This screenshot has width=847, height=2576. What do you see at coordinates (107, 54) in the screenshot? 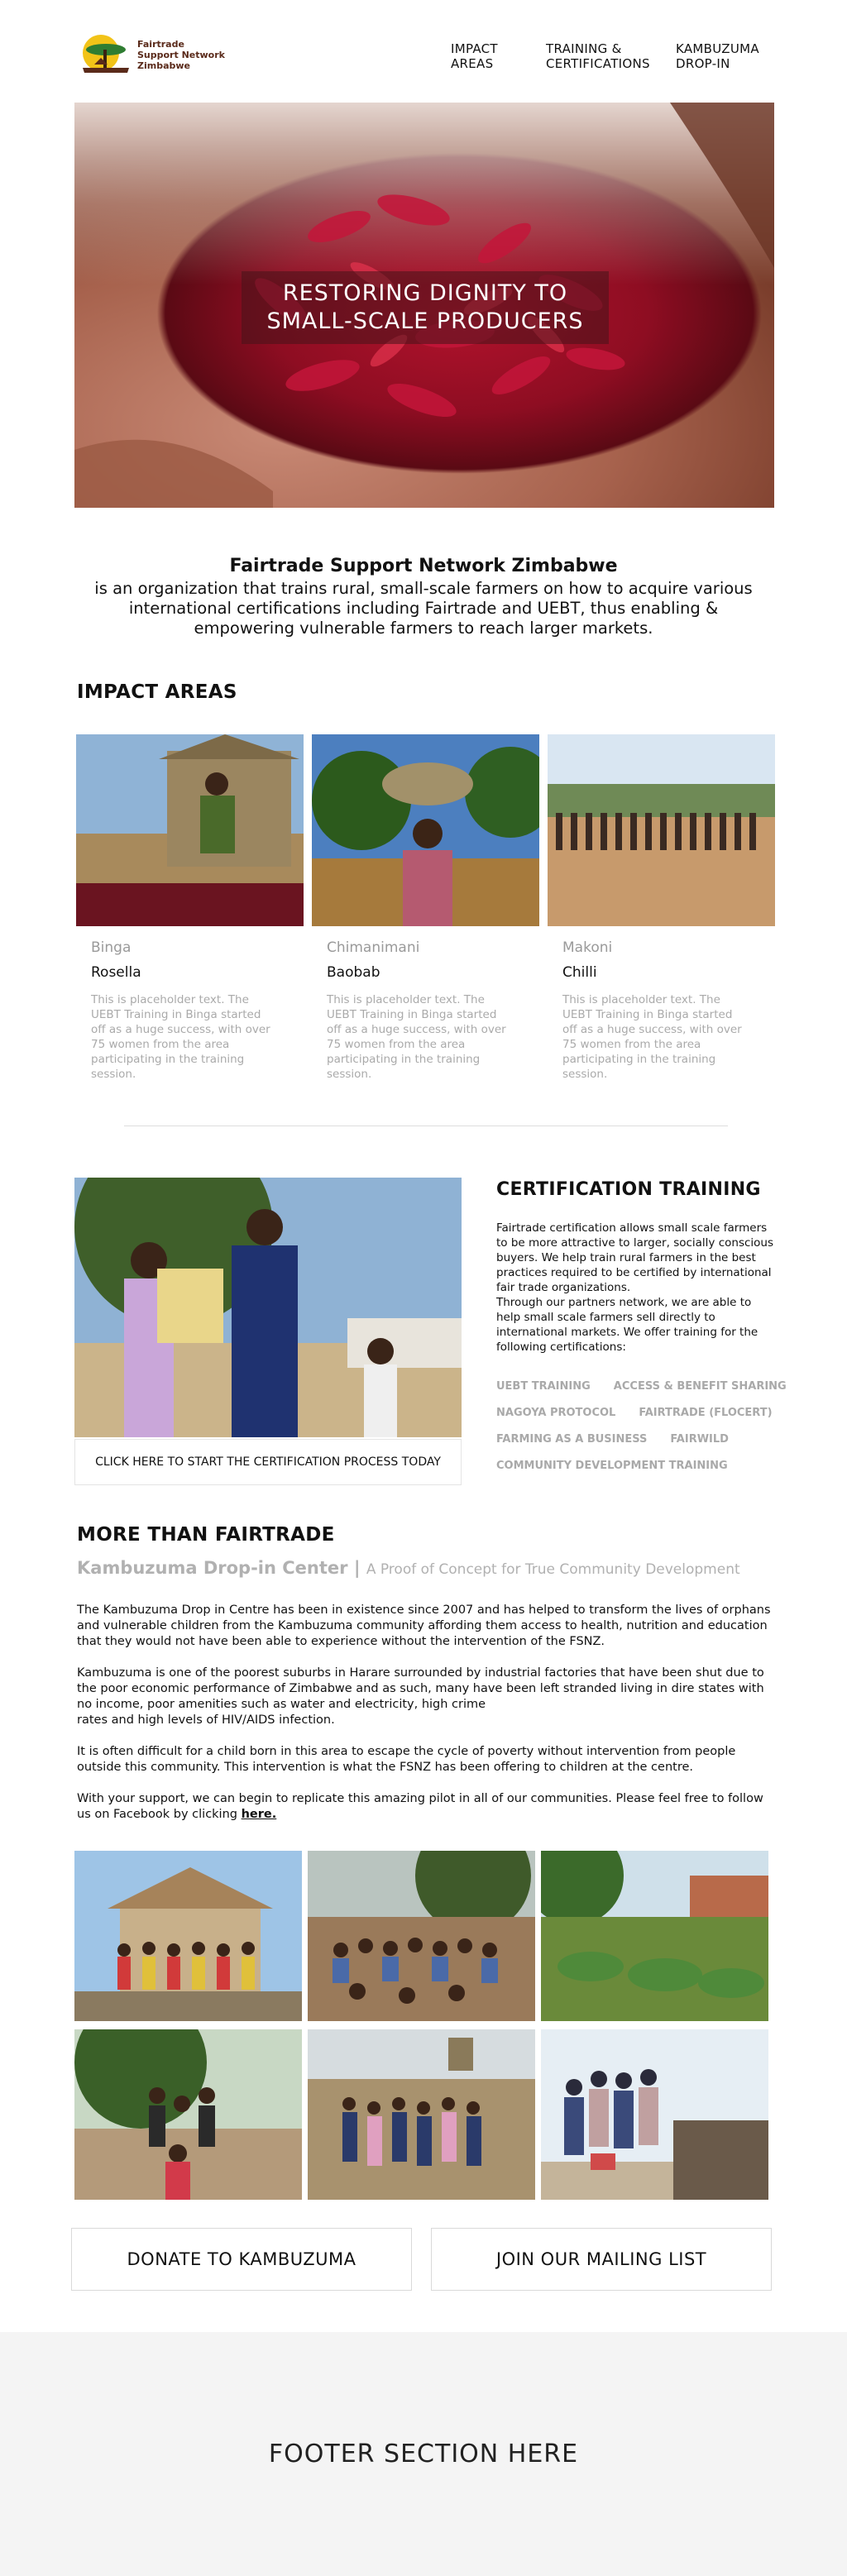
I see `logo-tree-icon` at bounding box center [107, 54].